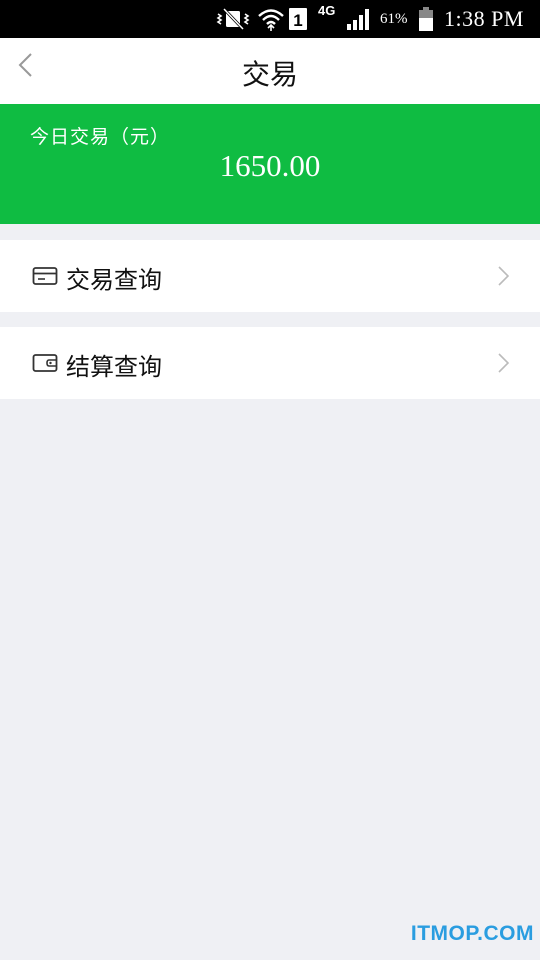 The image size is (540, 960). Describe the element at coordinates (472, 933) in the screenshot. I see `watermark: ITMOP.COM` at that location.